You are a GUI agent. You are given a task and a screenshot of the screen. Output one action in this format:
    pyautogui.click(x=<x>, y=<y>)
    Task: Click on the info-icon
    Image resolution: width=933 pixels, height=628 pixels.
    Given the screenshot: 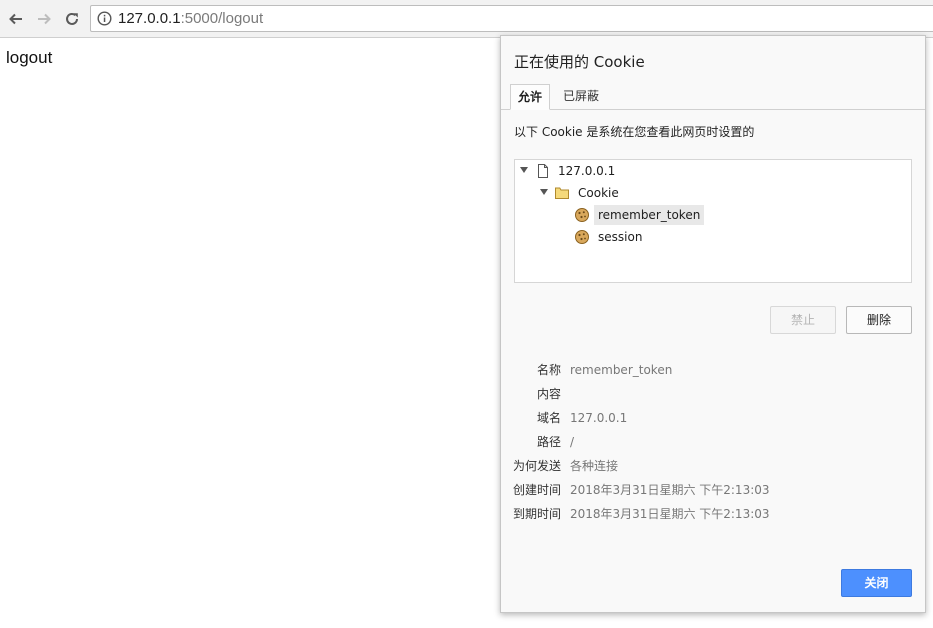 What is the action you would take?
    pyautogui.click(x=104, y=18)
    